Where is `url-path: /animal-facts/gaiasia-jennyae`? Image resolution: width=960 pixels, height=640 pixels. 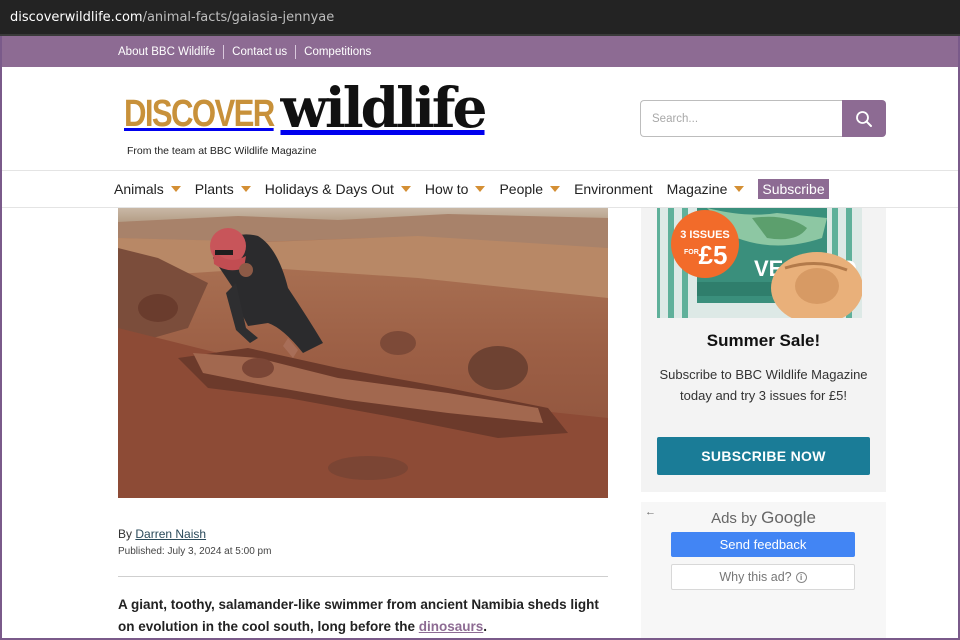 url-path: /animal-facts/gaiasia-jennyae is located at coordinates (238, 17).